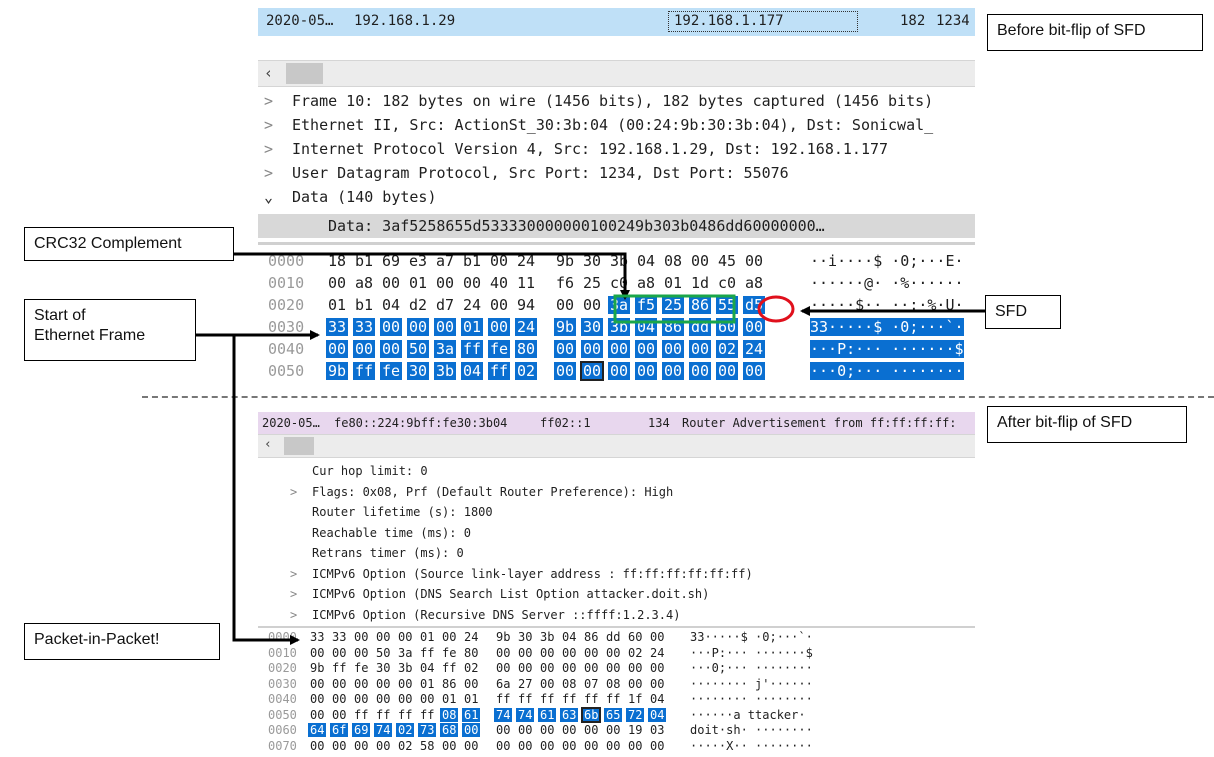 This screenshot has width=1214, height=757. I want to click on sfd-highlight-circle, so click(776, 309).